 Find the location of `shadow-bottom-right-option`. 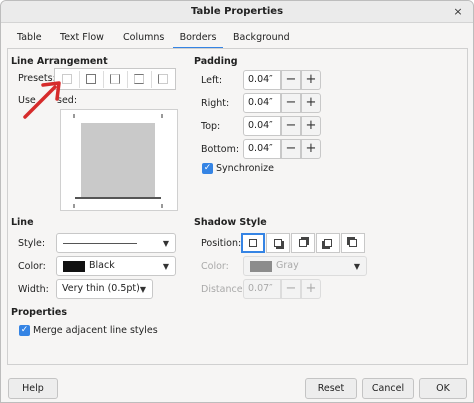

shadow-bottom-right-option is located at coordinates (278, 243).